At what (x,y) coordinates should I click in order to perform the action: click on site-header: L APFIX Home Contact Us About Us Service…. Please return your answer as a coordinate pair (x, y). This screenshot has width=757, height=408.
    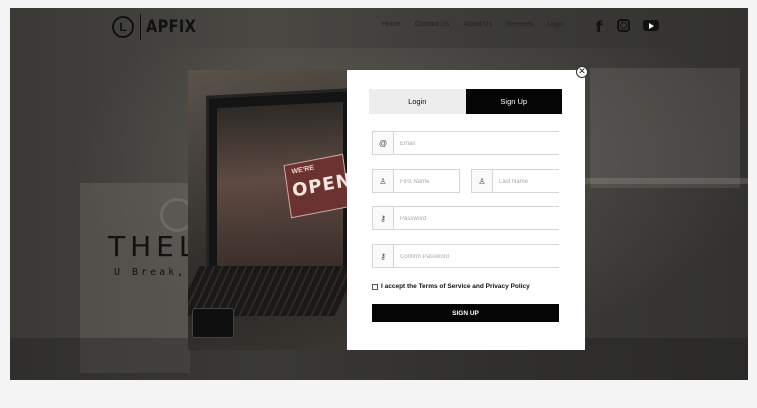
    Looking at the image, I should click on (379, 27).